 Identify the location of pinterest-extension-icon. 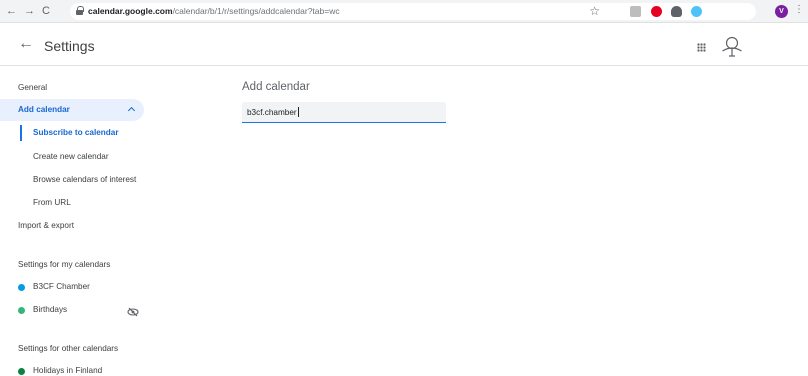
(656, 11).